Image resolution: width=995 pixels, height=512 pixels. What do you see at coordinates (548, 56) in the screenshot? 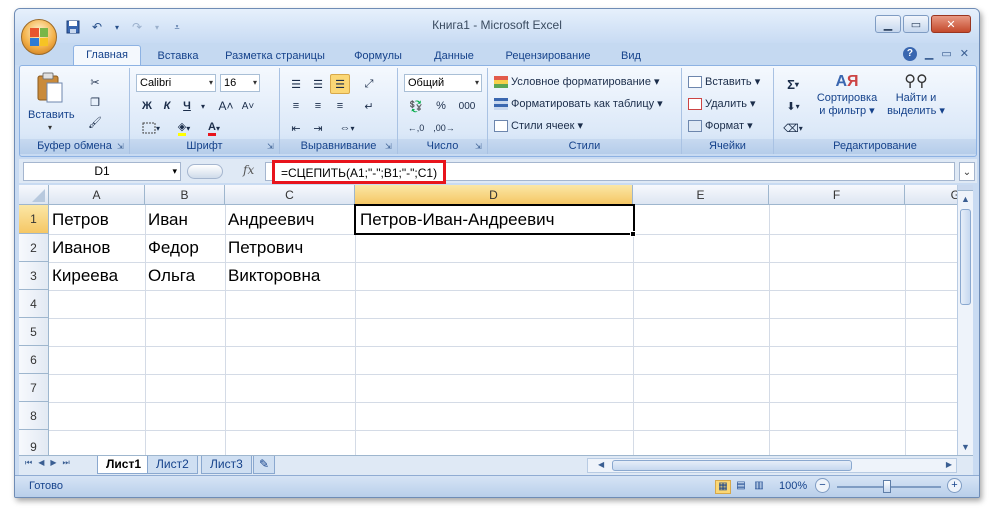
I see `tab-review: Рецензирование` at bounding box center [548, 56].